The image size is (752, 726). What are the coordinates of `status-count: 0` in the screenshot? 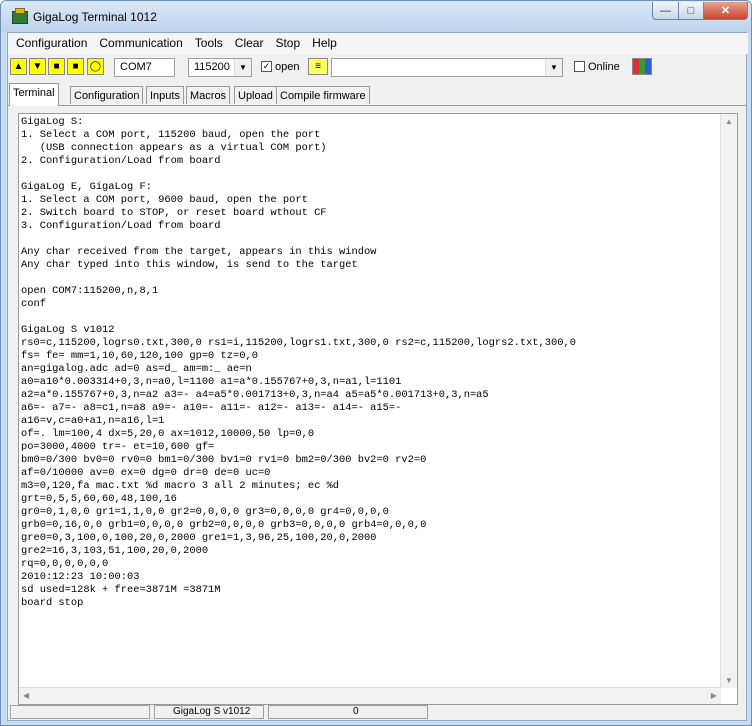 It's located at (348, 712).